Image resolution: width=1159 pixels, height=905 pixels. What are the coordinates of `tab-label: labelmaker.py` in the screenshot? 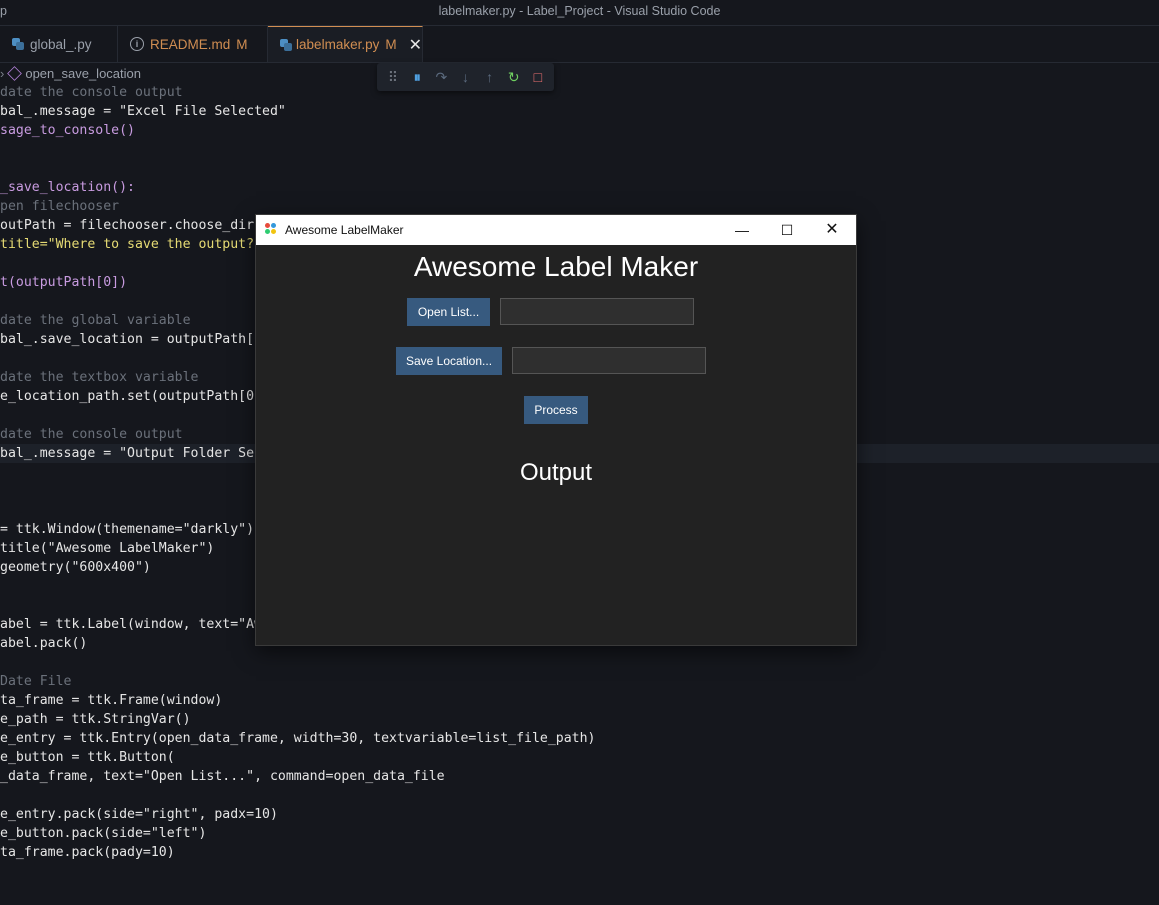 It's located at (338, 44).